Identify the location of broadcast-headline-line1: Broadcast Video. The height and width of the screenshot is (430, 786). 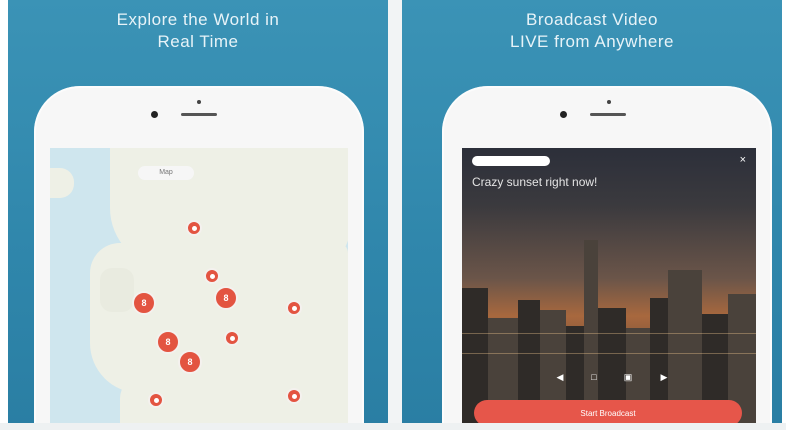
(592, 19).